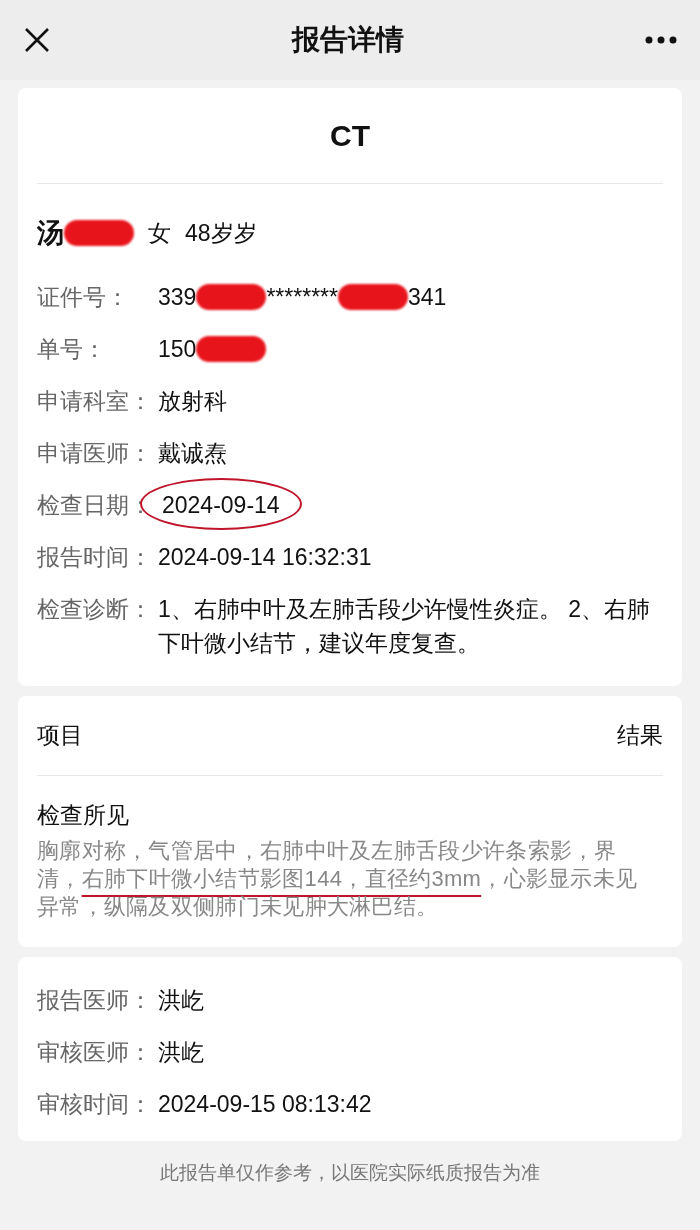 Image resolution: width=700 pixels, height=1230 pixels. What do you see at coordinates (60, 736) in the screenshot?
I see `column-header: 项目` at bounding box center [60, 736].